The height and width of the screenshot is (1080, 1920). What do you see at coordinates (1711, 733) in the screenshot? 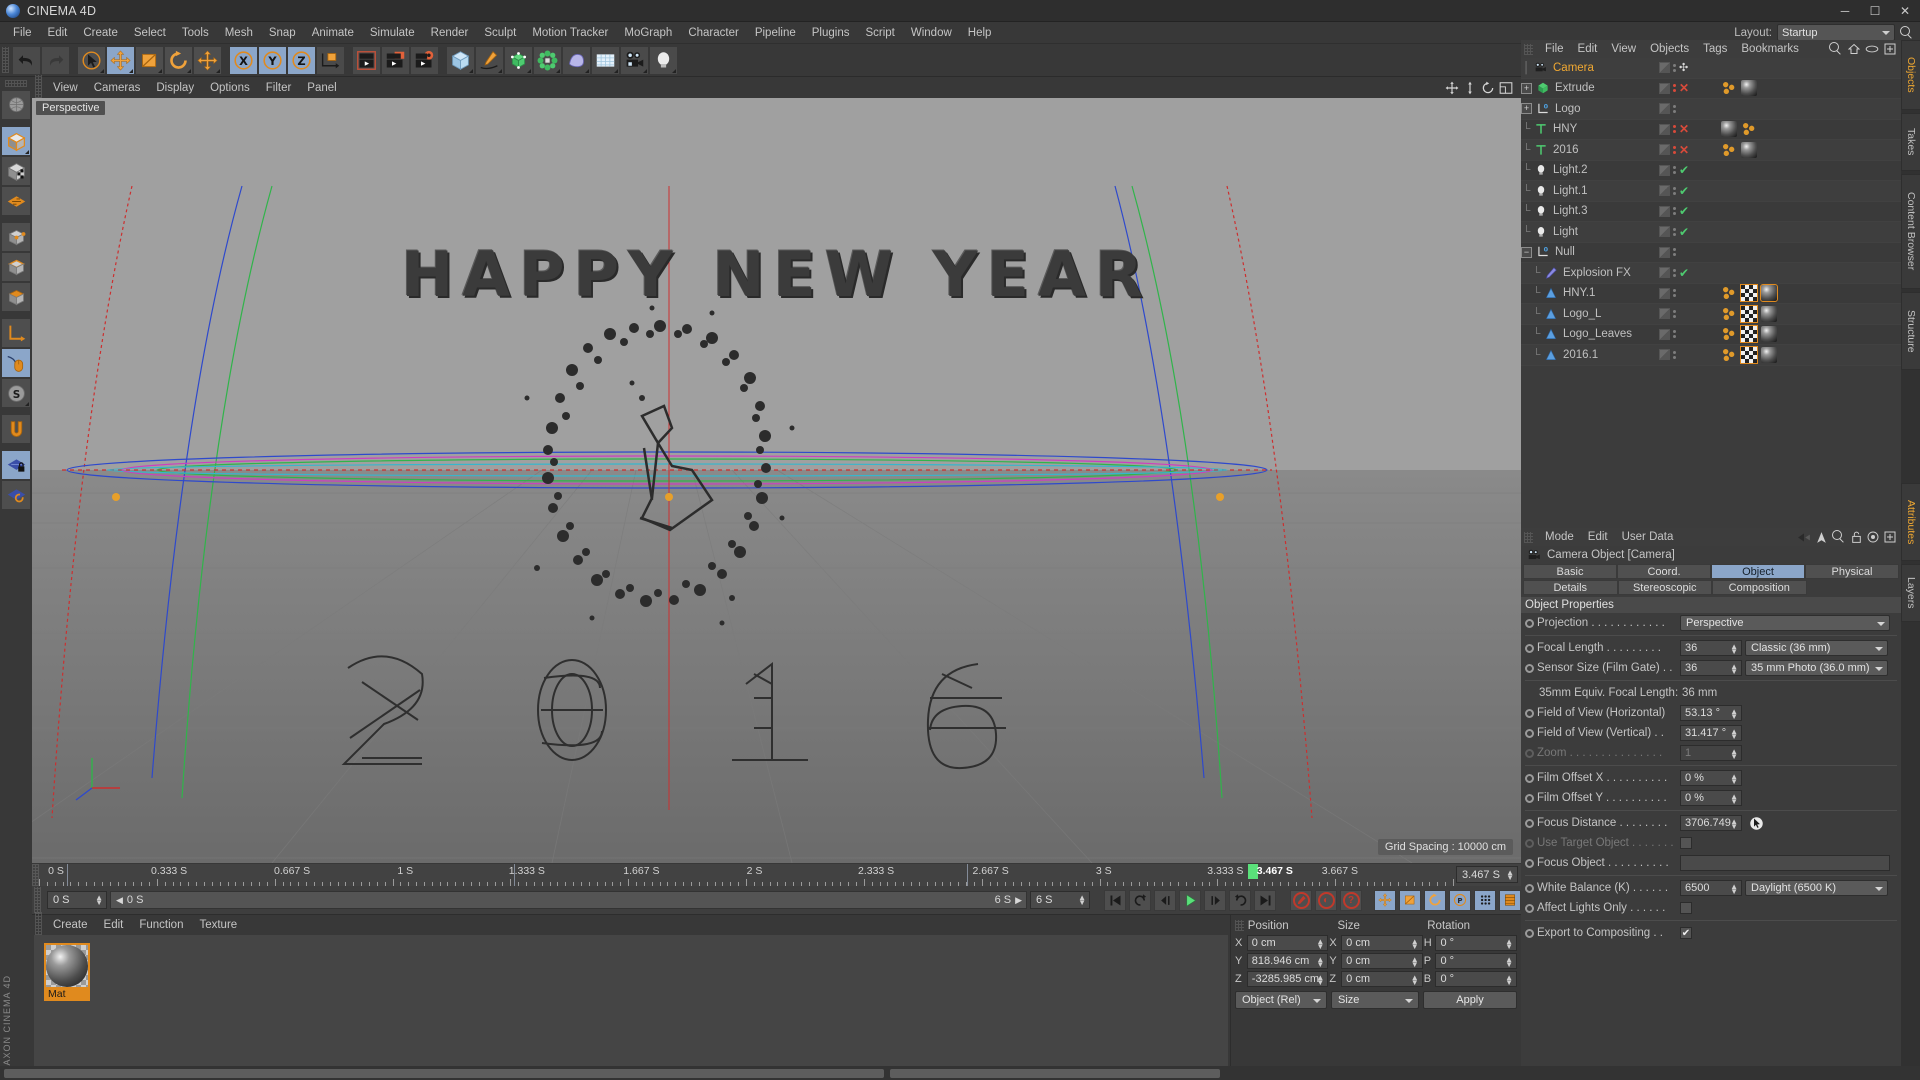
I see `property-field: 31.417 ° ▲ ▼` at bounding box center [1711, 733].